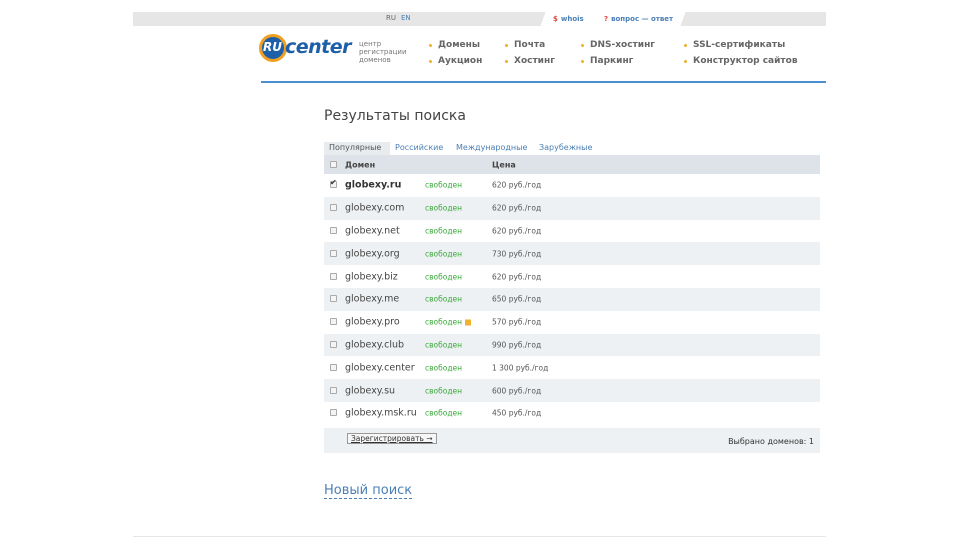  I want to click on table-row: globexy.com свободен 620 руб./год, so click(572, 208).